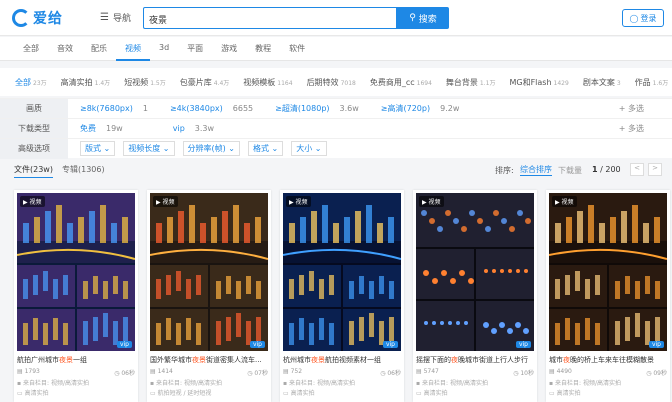  What do you see at coordinates (423, 18) in the screenshot?
I see `search-button: ⚲ 搜索` at bounding box center [423, 18].